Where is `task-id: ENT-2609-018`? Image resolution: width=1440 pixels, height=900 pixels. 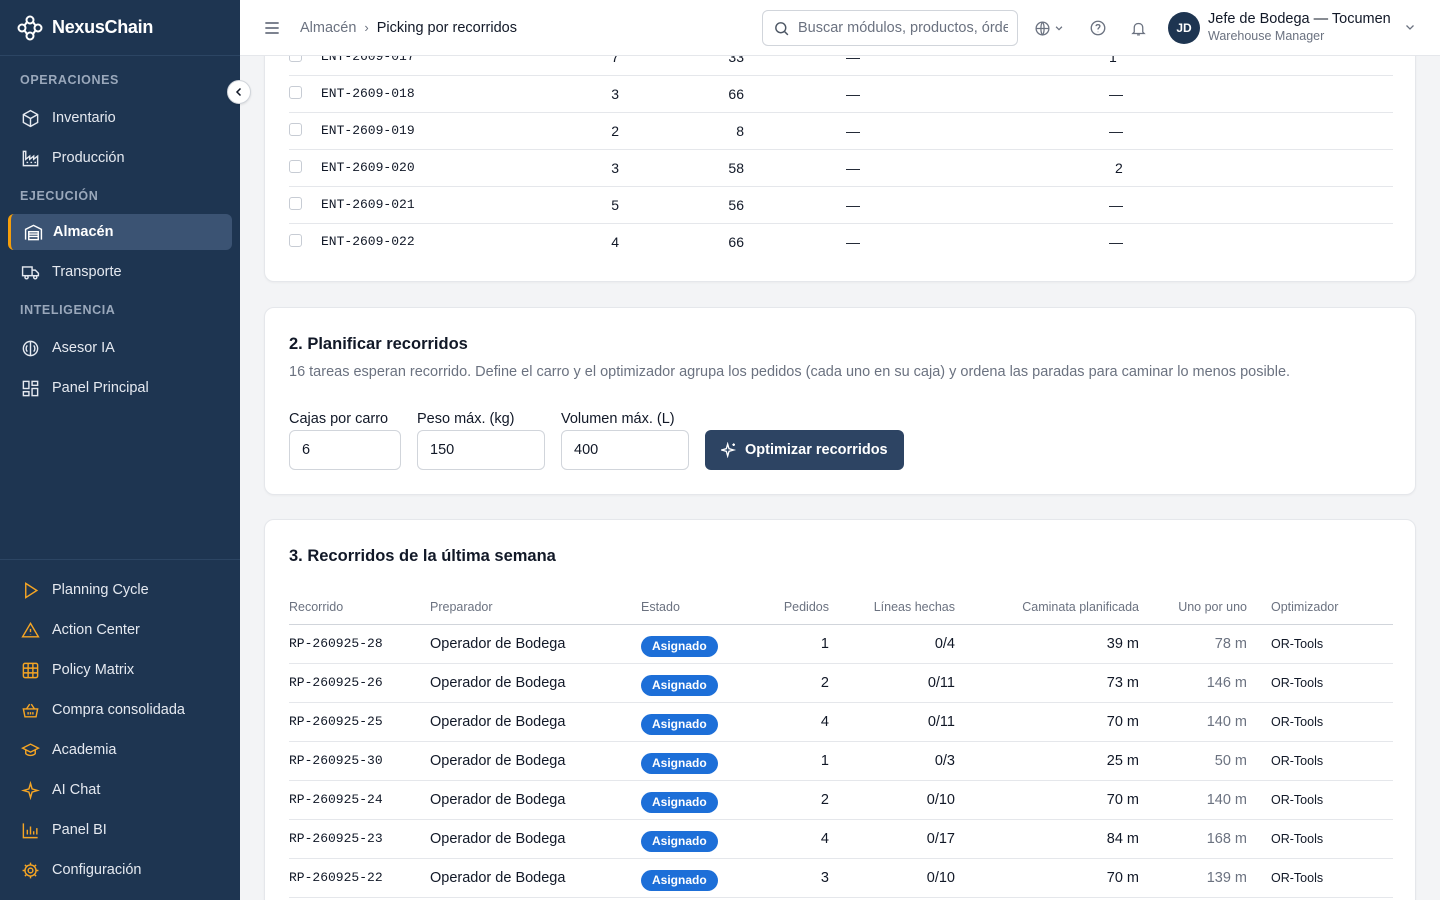
task-id: ENT-2609-018 is located at coordinates (368, 93).